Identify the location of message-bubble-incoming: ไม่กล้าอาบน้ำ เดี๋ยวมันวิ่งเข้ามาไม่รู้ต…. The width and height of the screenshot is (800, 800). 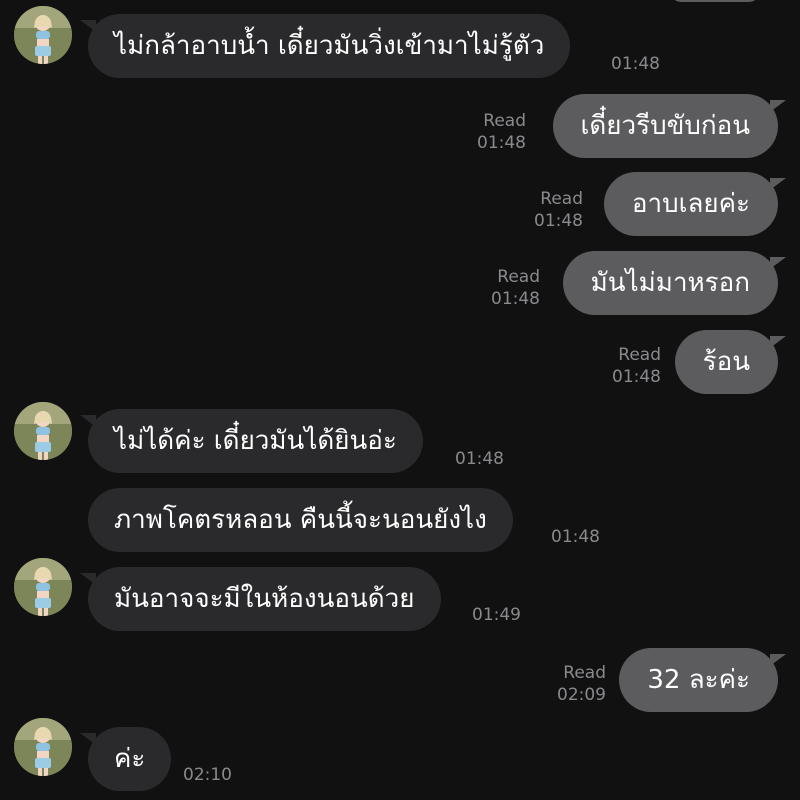
(325, 46).